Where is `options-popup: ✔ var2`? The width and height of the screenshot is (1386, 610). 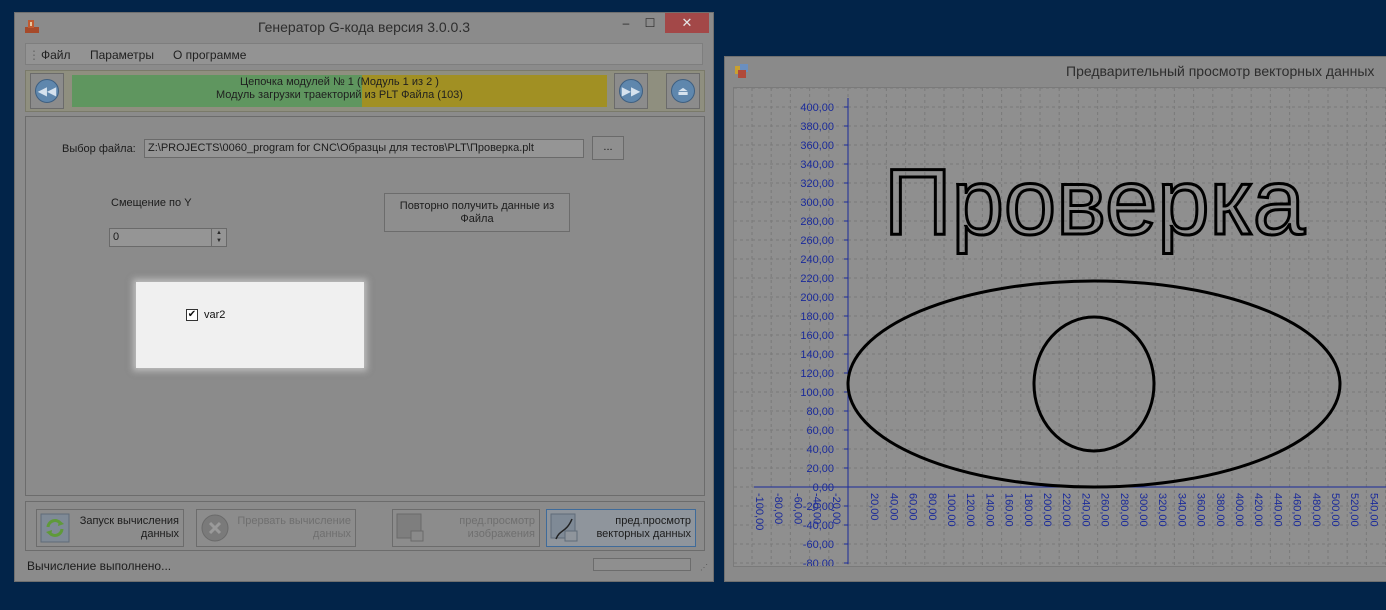 options-popup: ✔ var2 is located at coordinates (250, 325).